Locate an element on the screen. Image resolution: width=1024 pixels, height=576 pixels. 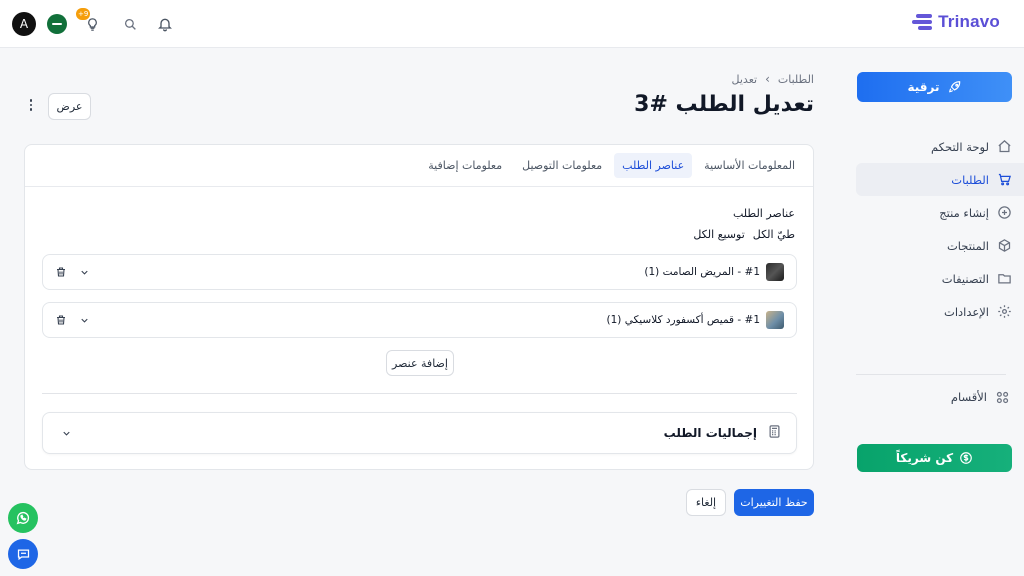
top-bar: Trinavo +9 A is located at coordinates (512, 24).